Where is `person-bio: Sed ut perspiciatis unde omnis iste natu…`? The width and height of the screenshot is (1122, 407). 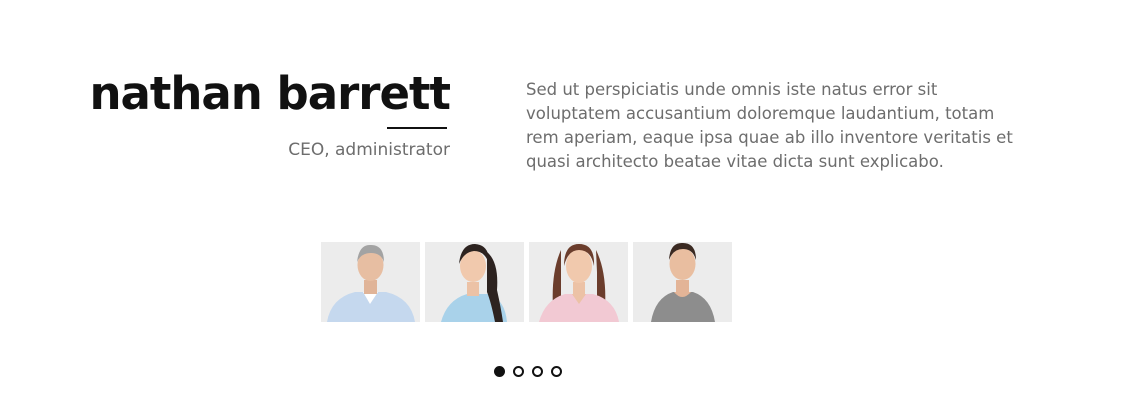 person-bio: Sed ut perspiciatis unde omnis iste natu… is located at coordinates (769, 125).